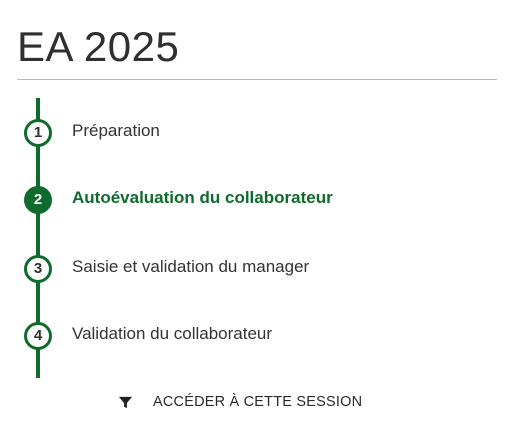 This screenshot has height=424, width=512. I want to click on step-number-badge: 2, so click(38, 200).